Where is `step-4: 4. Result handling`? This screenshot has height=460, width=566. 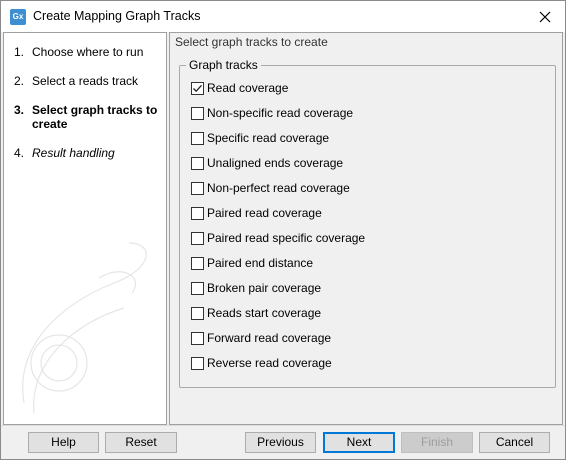 step-4: 4. Result handling is located at coordinates (89, 153).